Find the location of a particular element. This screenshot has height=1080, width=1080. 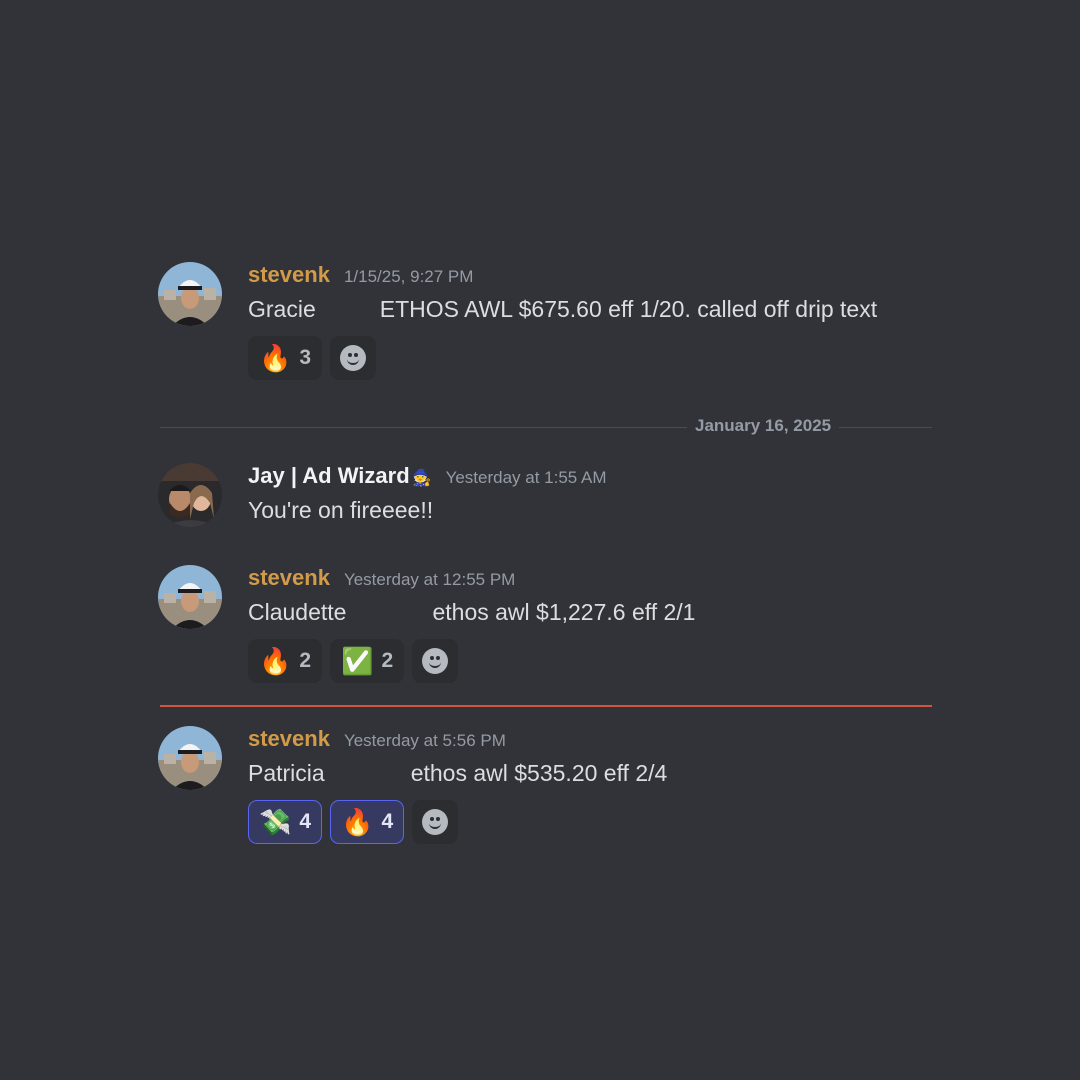

money-with-wings-emoji-icon: 💸 is located at coordinates (275, 822).